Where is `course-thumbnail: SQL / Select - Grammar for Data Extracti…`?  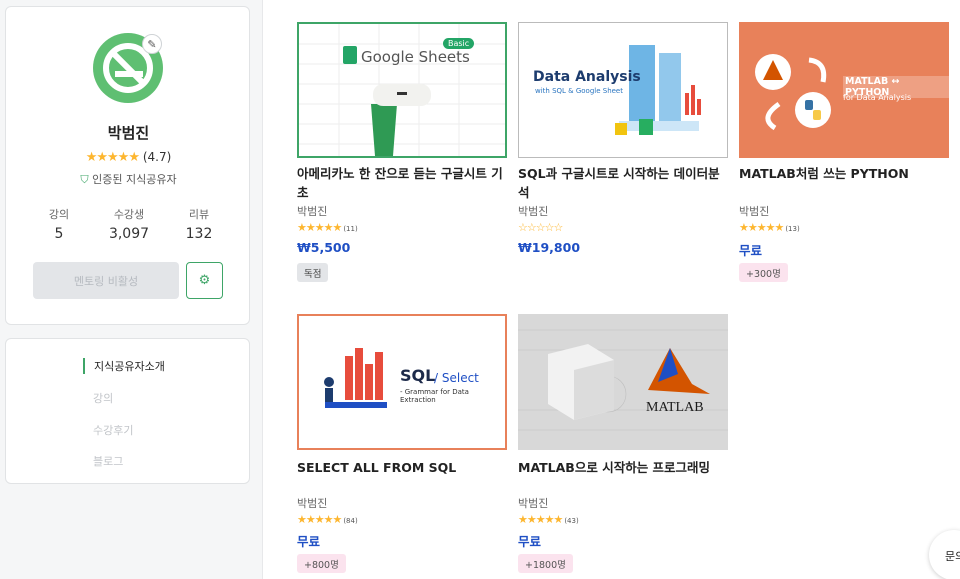
course-thumbnail: SQL / Select - Grammar for Data Extracti… is located at coordinates (402, 382).